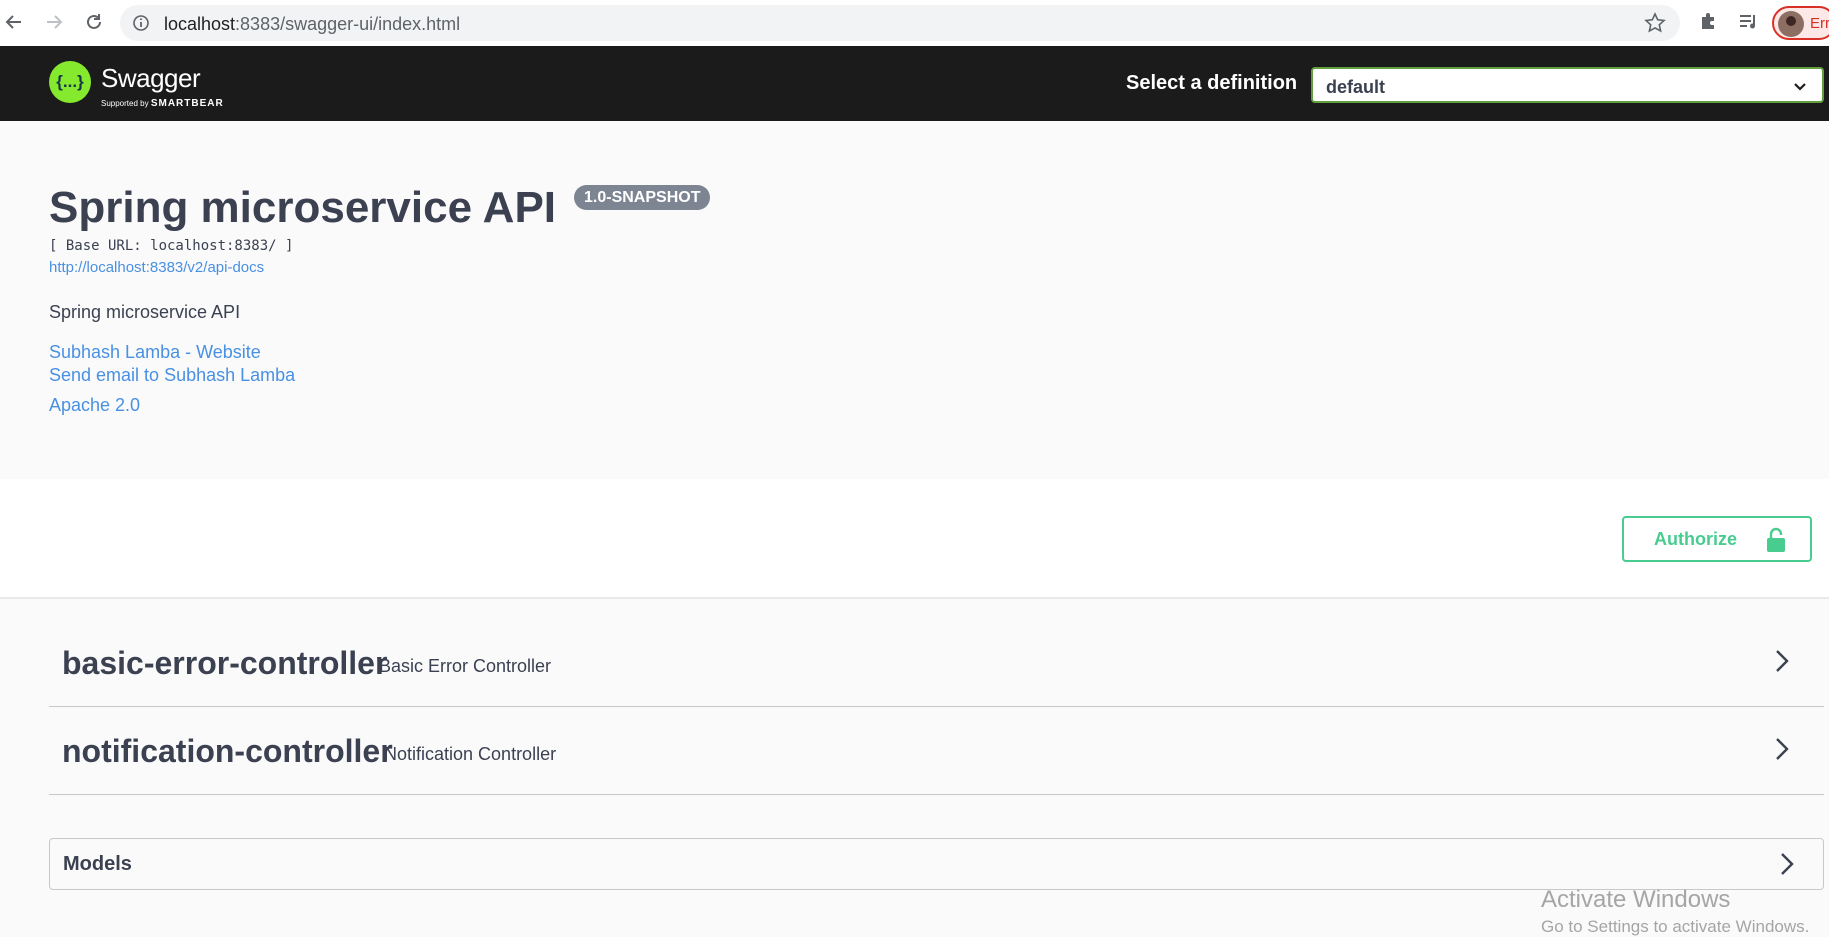 The height and width of the screenshot is (937, 1829). I want to click on tag-description: Basic Error Controller, so click(465, 666).